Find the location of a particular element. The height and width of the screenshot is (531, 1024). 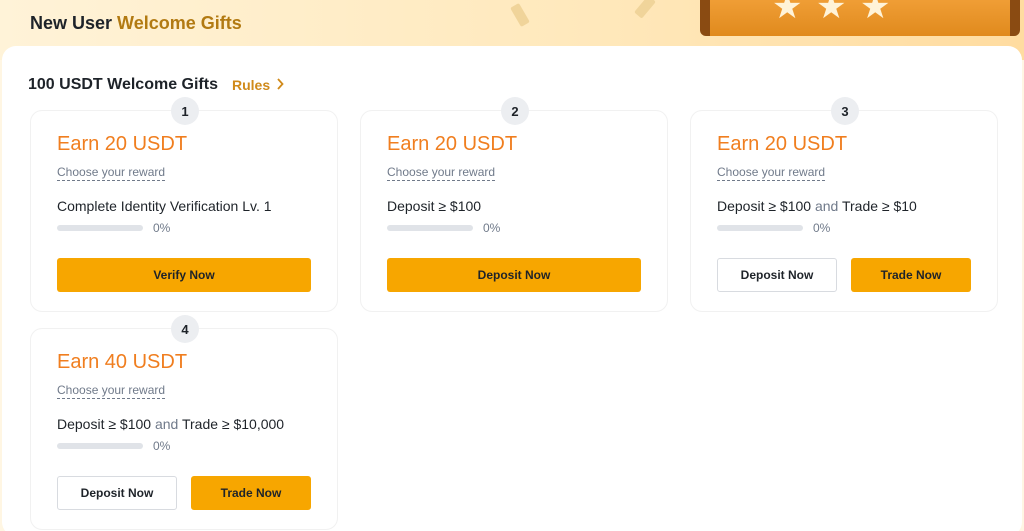

gift-box-illustration: ★ ★ ★ is located at coordinates (860, 18).